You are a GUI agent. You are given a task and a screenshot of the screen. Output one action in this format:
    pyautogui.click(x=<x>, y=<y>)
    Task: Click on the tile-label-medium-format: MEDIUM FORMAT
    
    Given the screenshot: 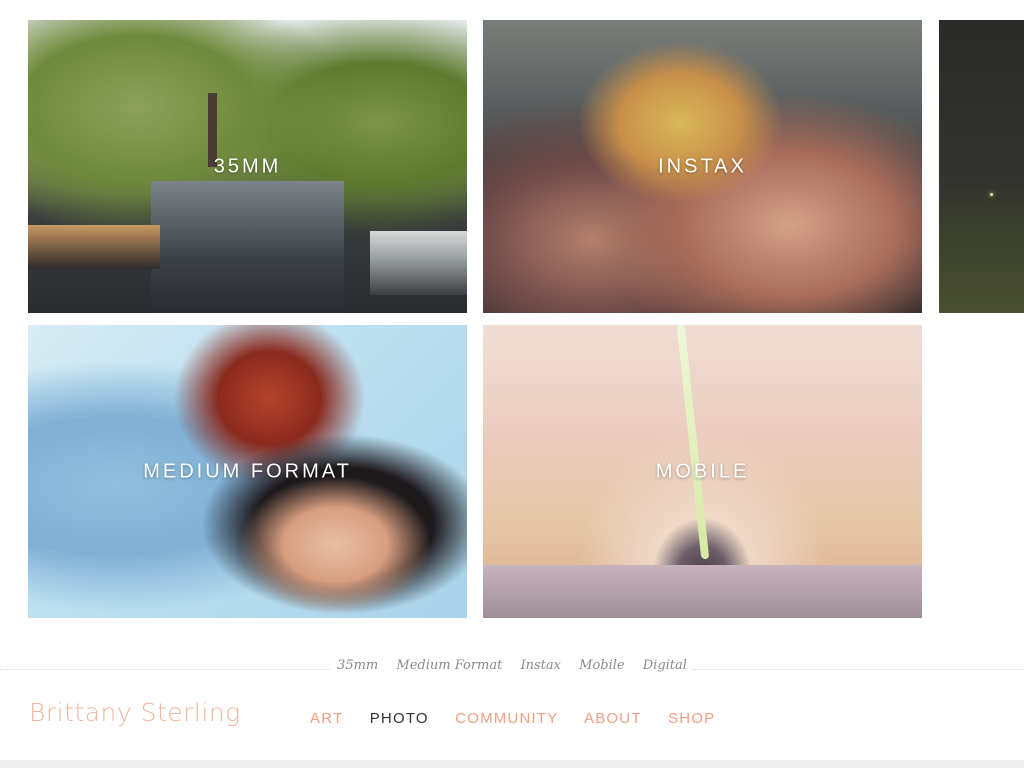 What is the action you would take?
    pyautogui.click(x=247, y=471)
    